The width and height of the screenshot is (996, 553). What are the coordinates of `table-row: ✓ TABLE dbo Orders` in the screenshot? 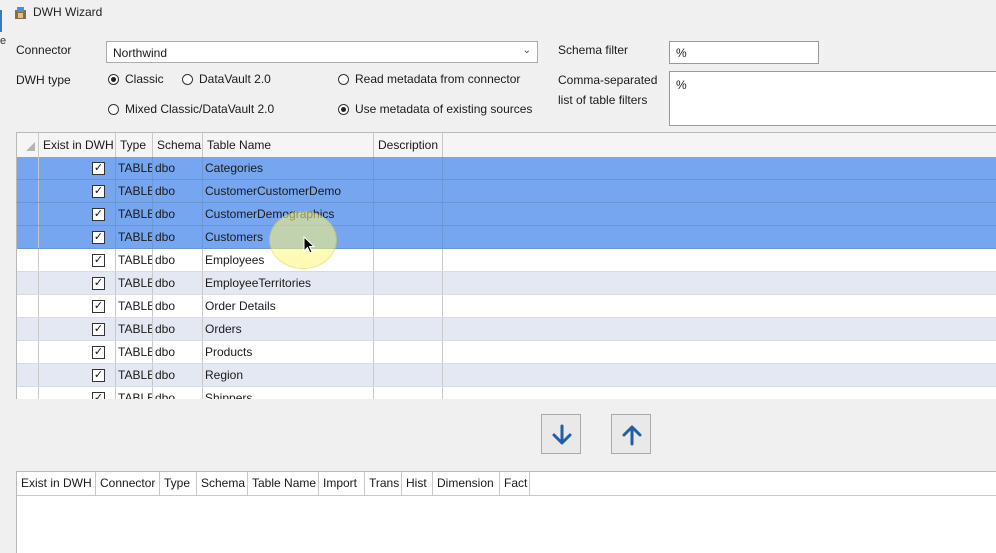 It's located at (506, 329).